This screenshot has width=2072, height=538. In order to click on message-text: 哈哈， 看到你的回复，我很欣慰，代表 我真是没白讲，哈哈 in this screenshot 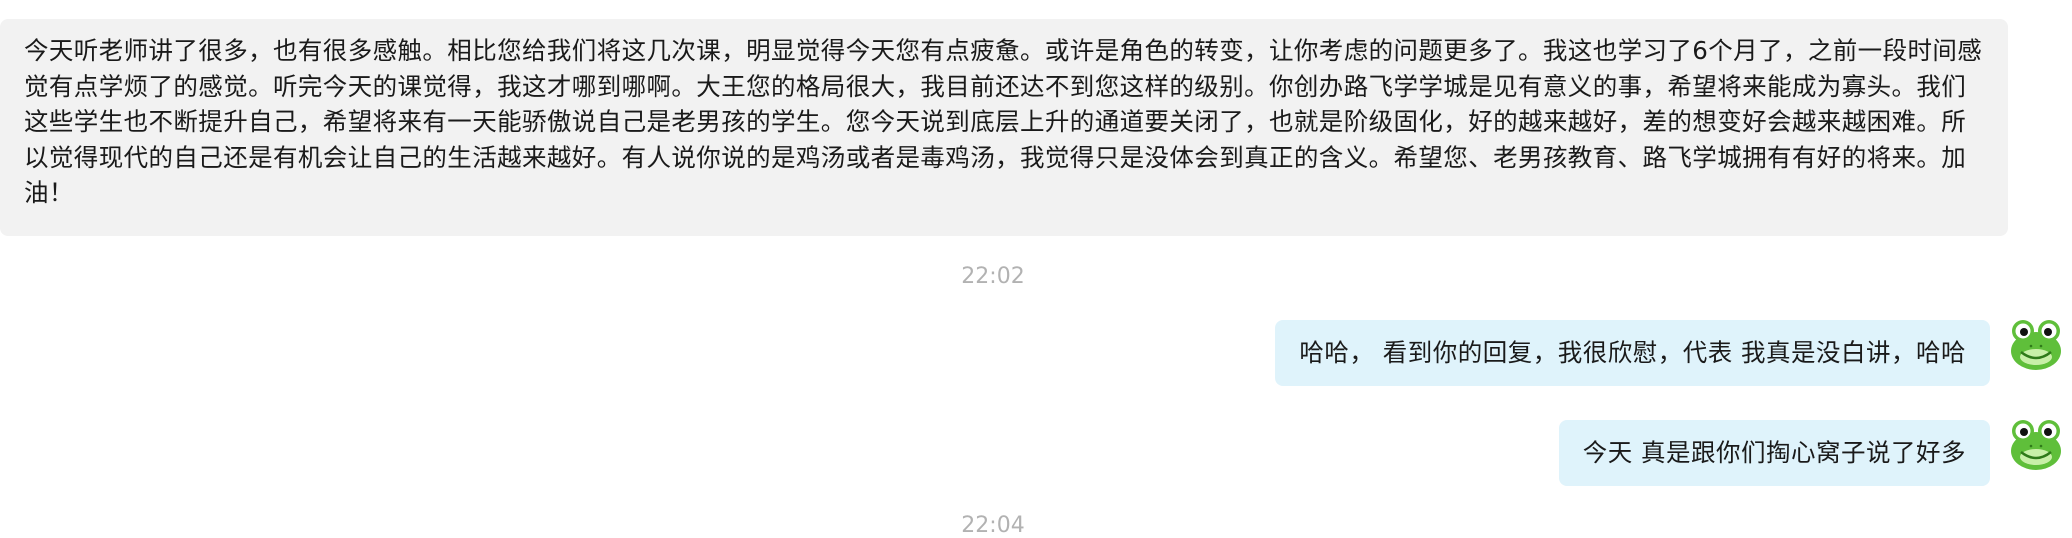, I will do `click(1632, 352)`.